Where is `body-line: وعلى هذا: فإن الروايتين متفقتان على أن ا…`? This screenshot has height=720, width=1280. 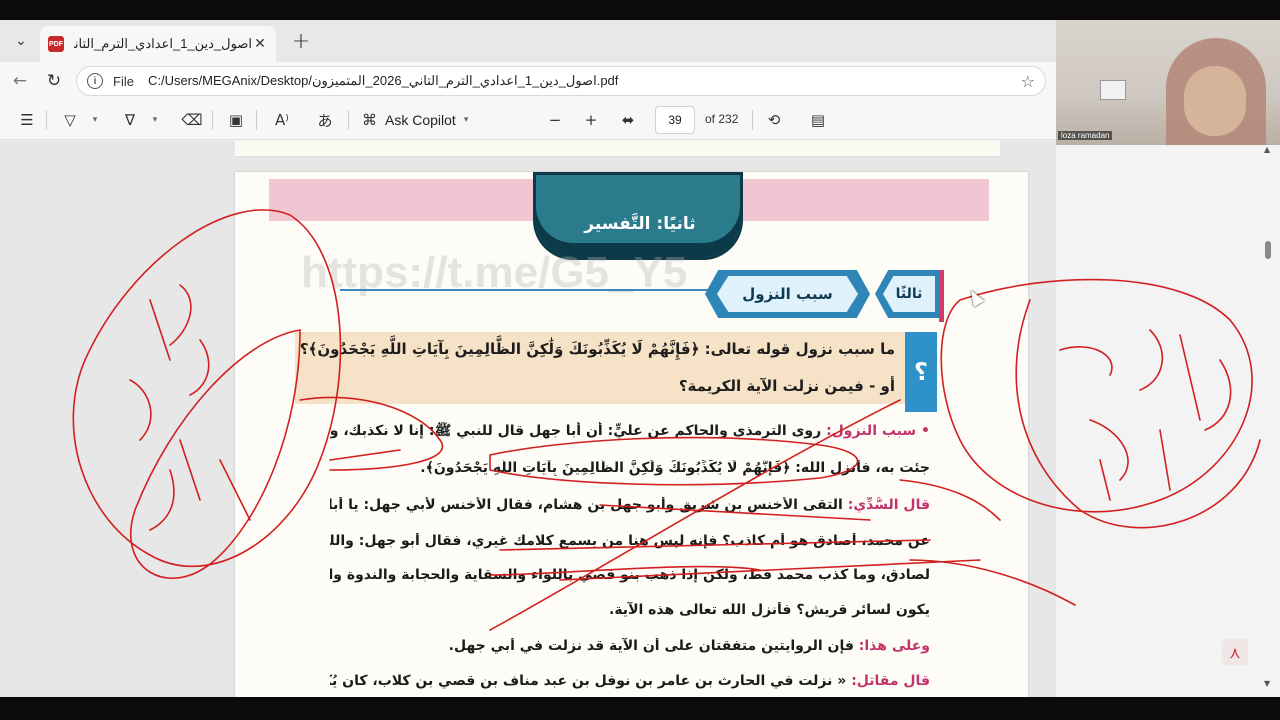
body-line: وعلى هذا: فإن الروايتين متفقتان على أن ا… is located at coordinates (689, 646).